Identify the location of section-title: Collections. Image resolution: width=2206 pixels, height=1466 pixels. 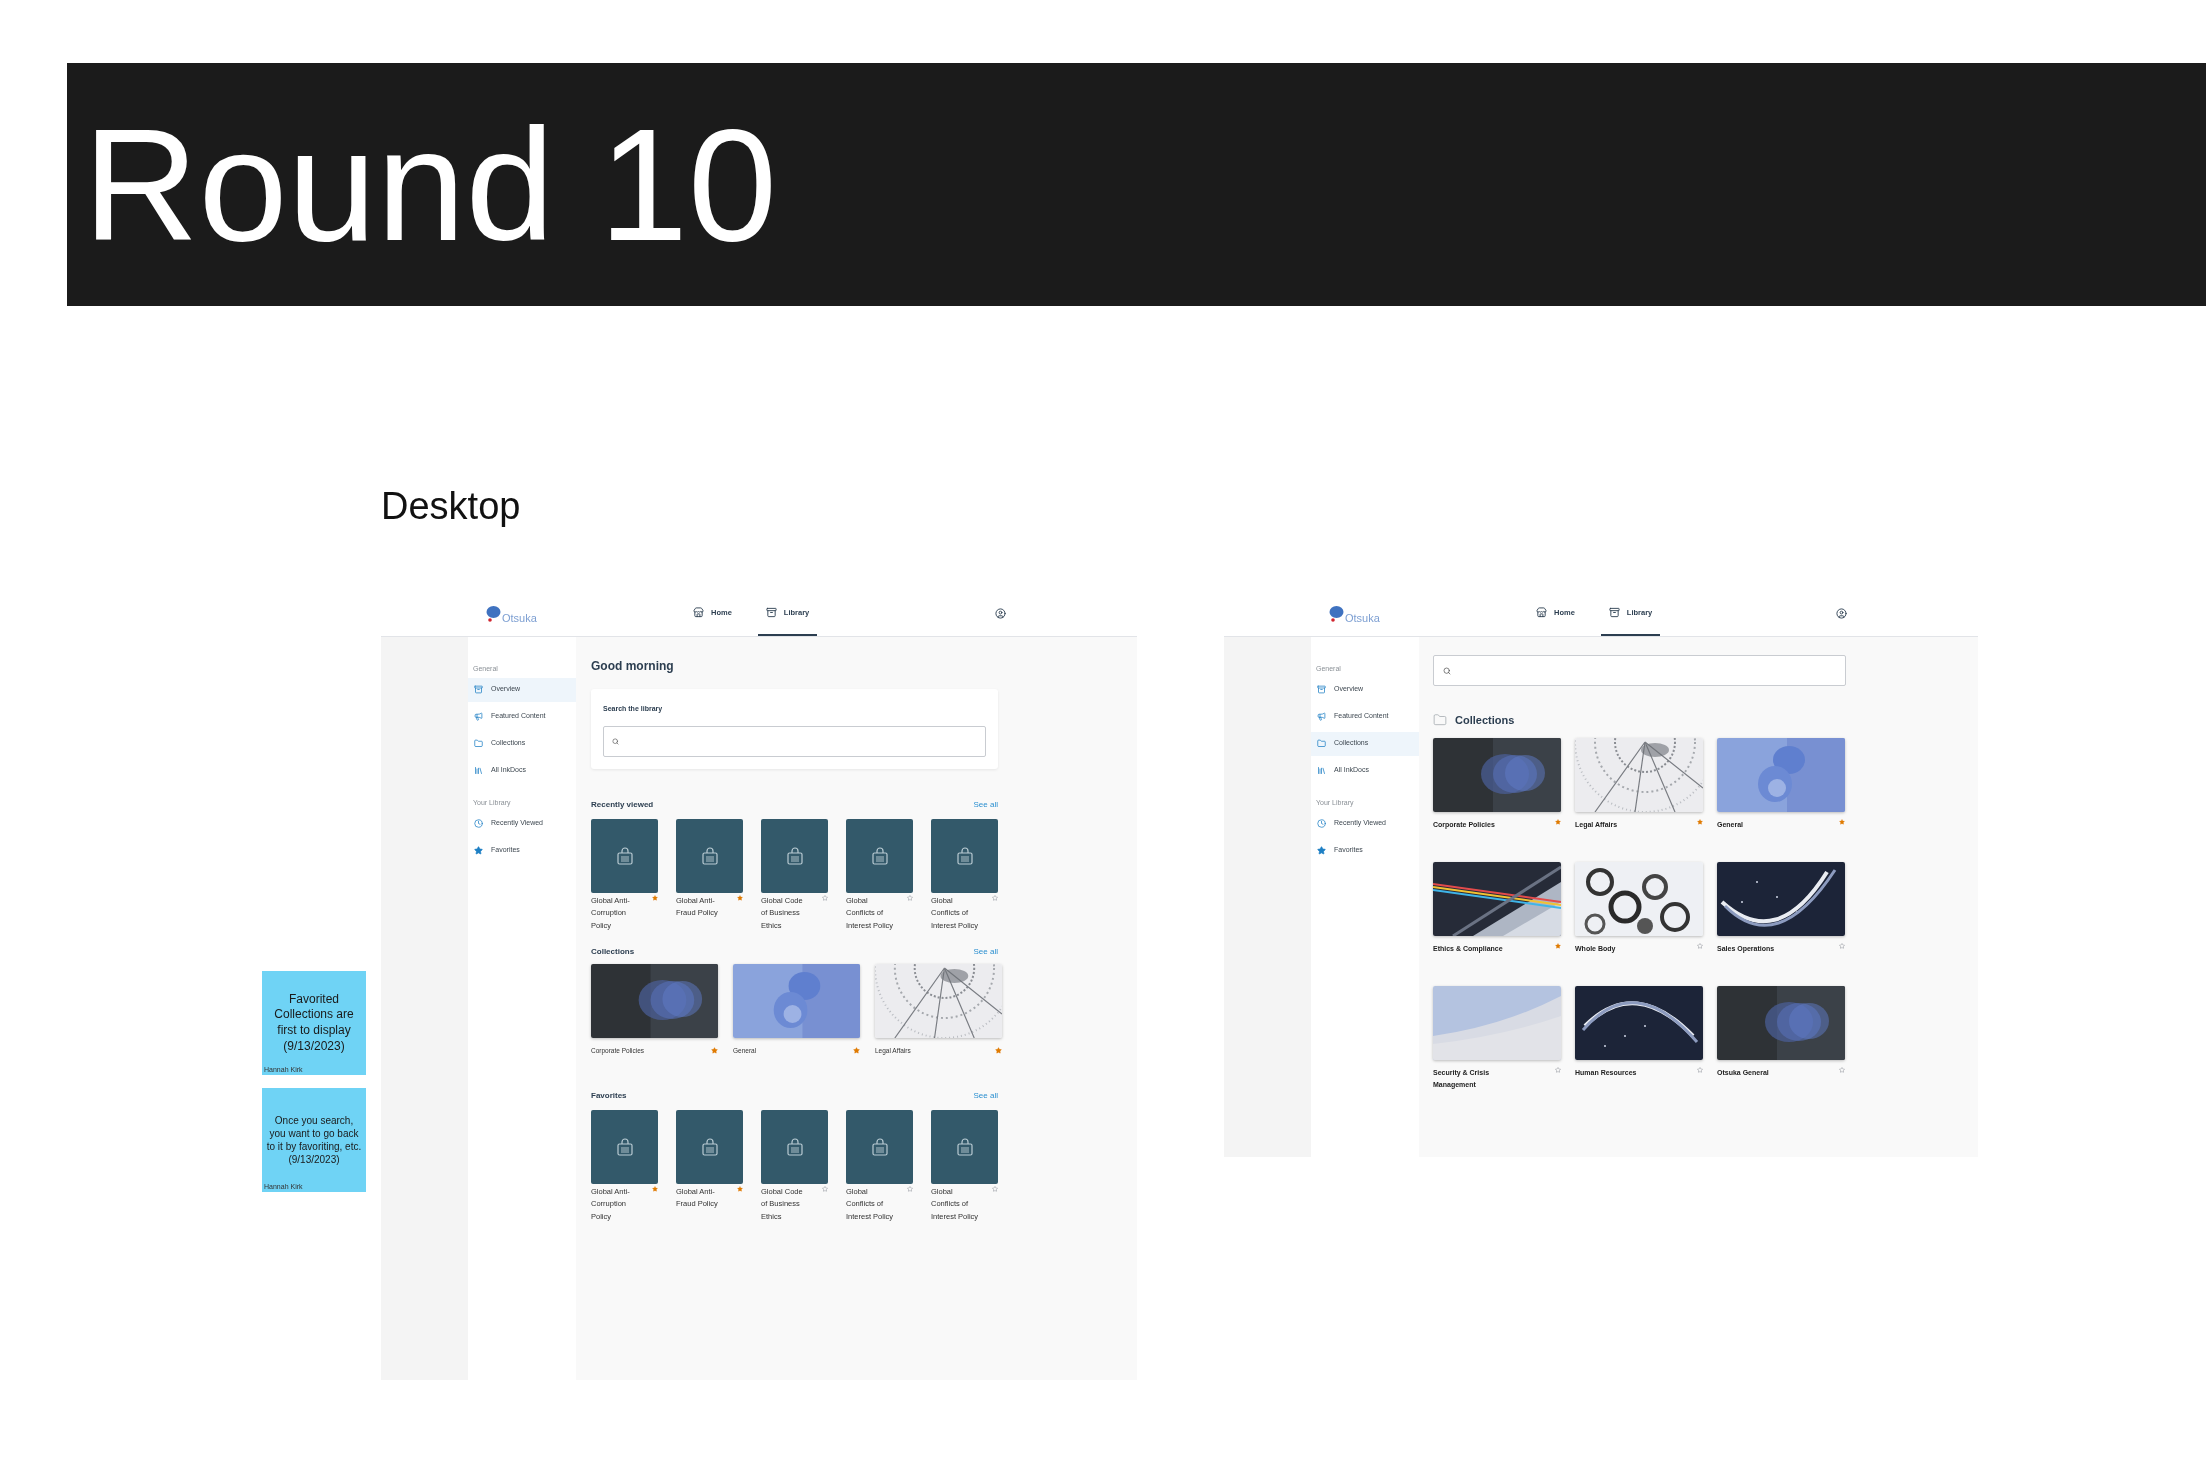
(613, 952).